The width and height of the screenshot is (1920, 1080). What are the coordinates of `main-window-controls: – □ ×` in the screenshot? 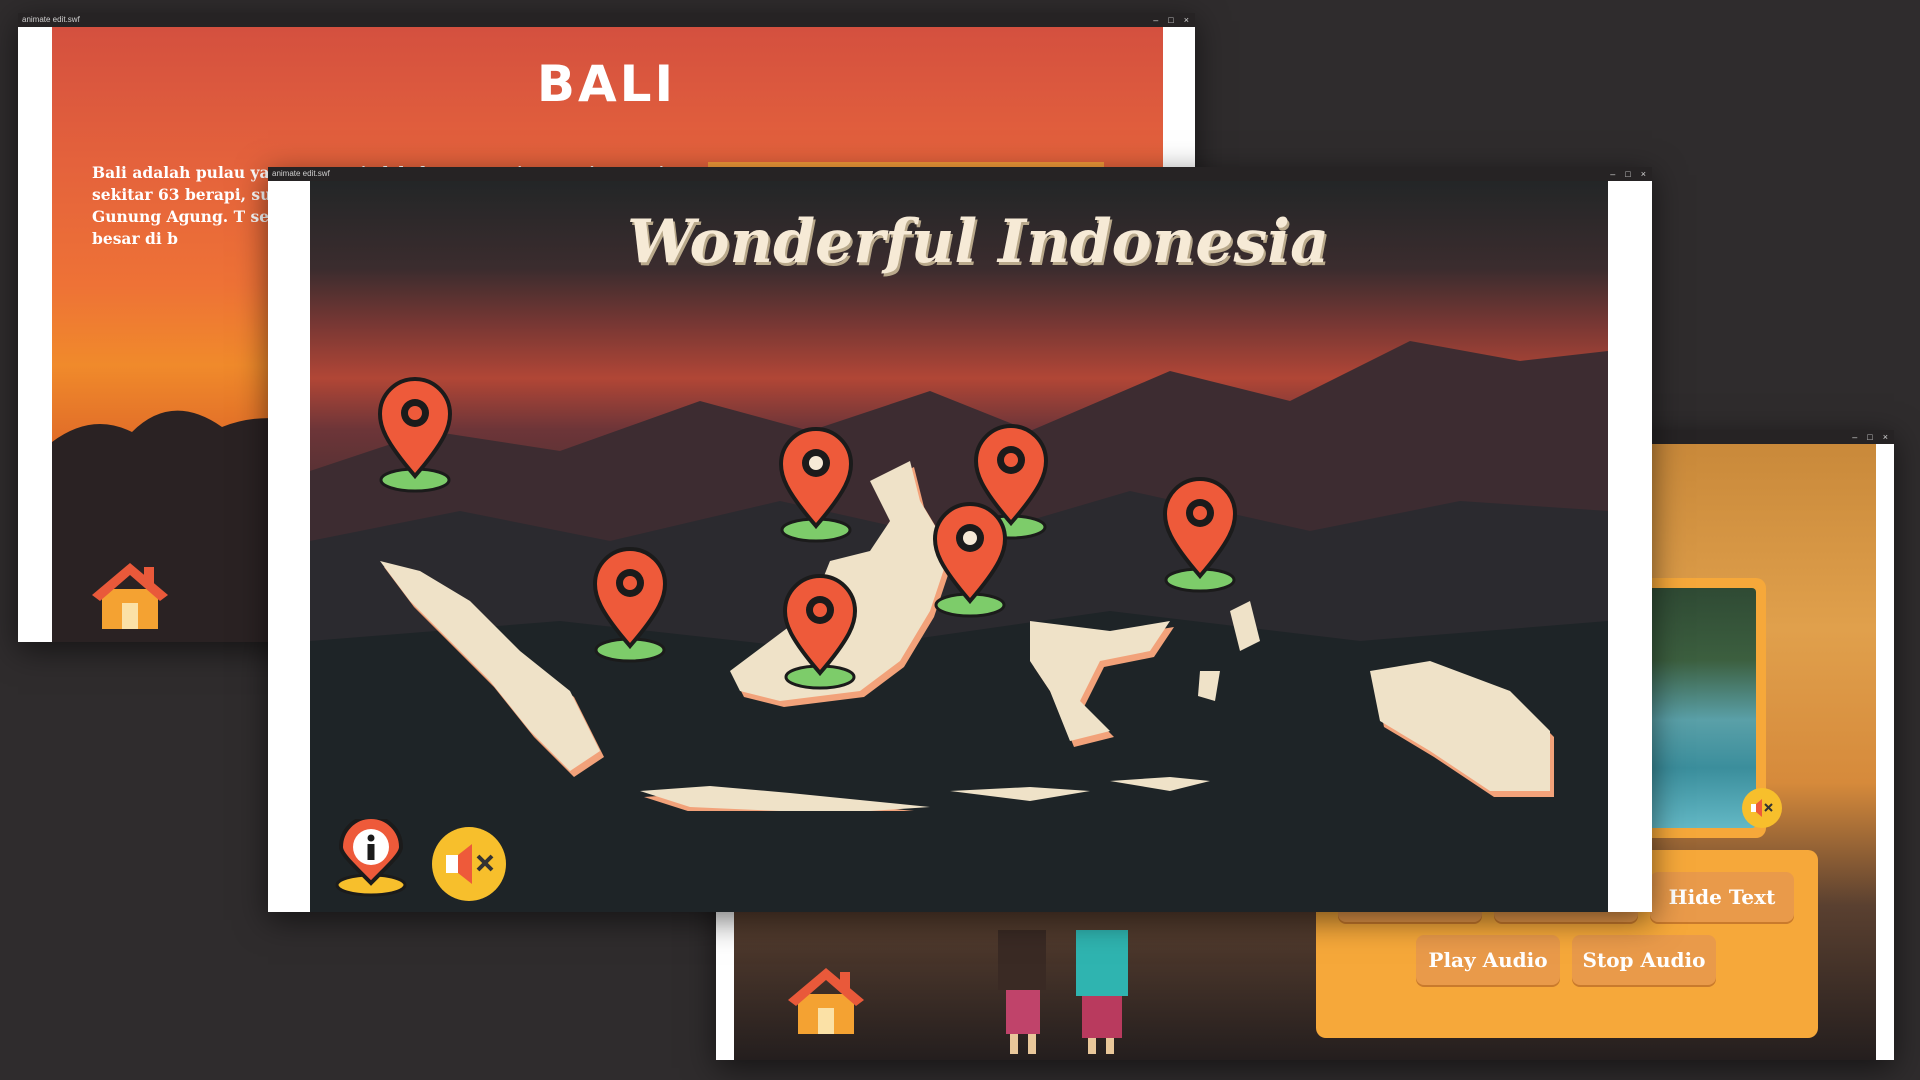 It's located at (1628, 174).